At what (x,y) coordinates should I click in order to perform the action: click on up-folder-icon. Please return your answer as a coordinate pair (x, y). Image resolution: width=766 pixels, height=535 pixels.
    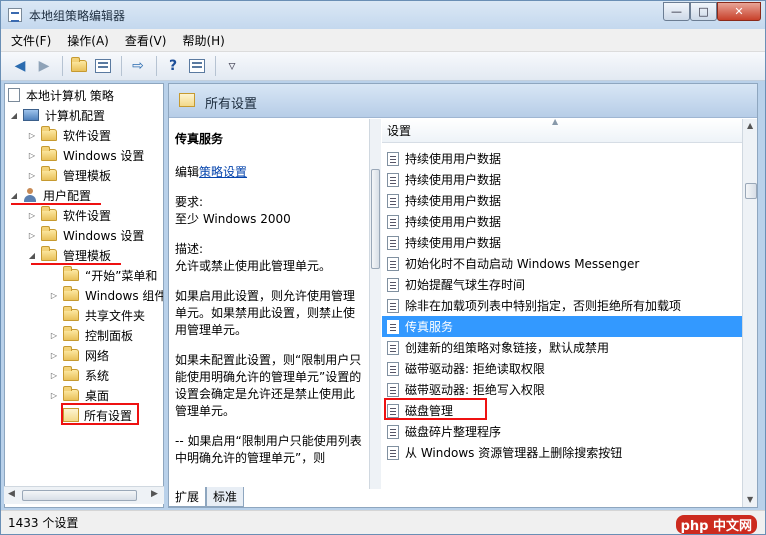
    Looking at the image, I should click on (79, 66).